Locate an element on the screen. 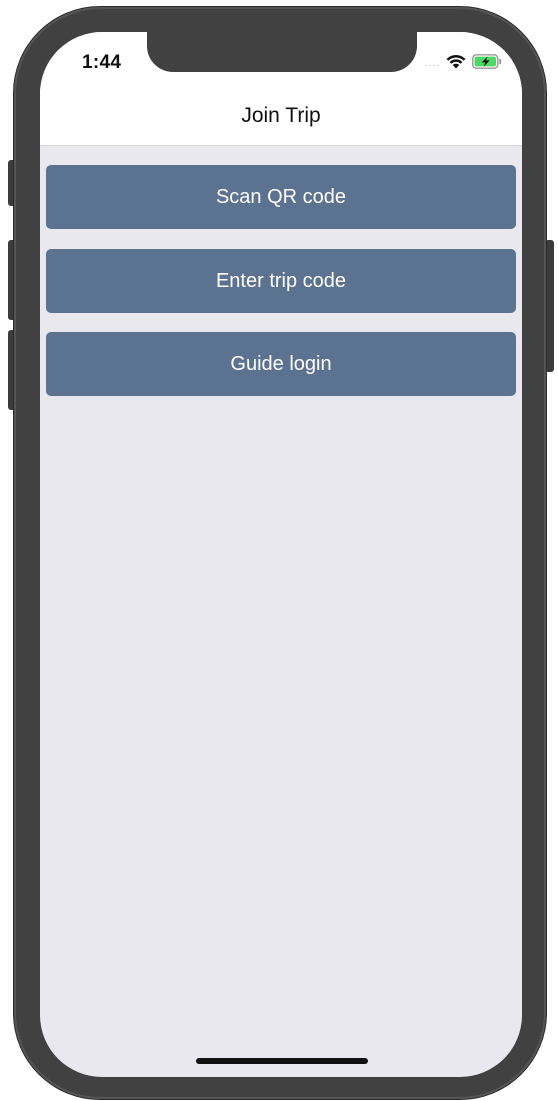 The width and height of the screenshot is (558, 1101). home-indicator is located at coordinates (282, 1061).